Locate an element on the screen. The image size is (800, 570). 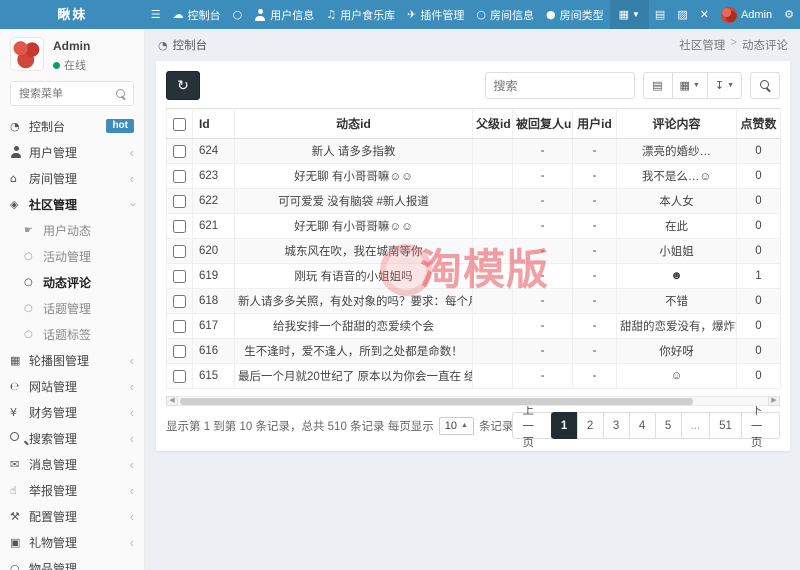
sidebar-item-7: 搜索管理 ‹ is located at coordinates (72, 438).